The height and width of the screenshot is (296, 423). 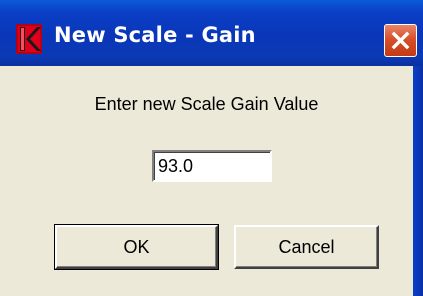 I want to click on cancel-button: Cancel, so click(x=306, y=247).